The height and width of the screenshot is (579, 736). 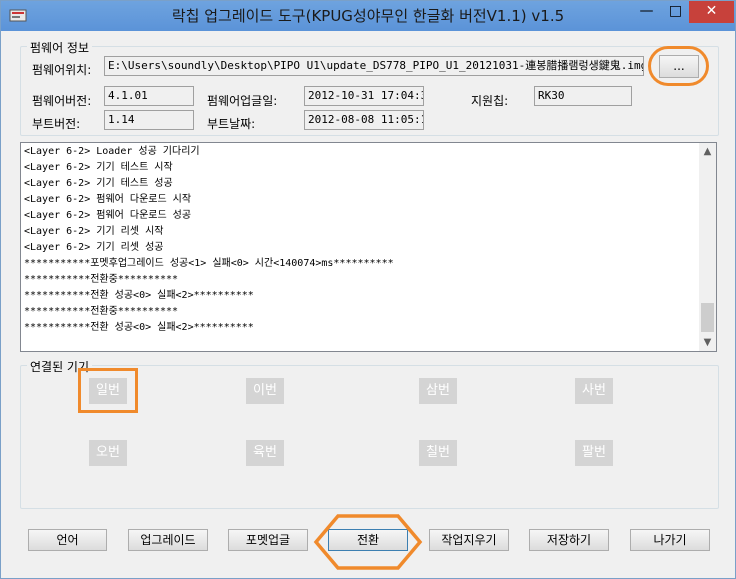 What do you see at coordinates (670, 540) in the screenshot?
I see `exit-button: 나가기` at bounding box center [670, 540].